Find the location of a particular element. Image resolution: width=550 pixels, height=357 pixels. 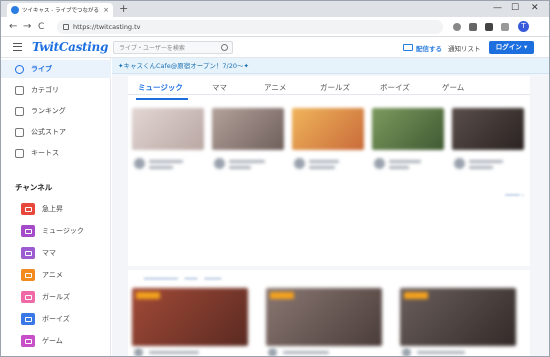

live-icon is located at coordinates (19, 69).